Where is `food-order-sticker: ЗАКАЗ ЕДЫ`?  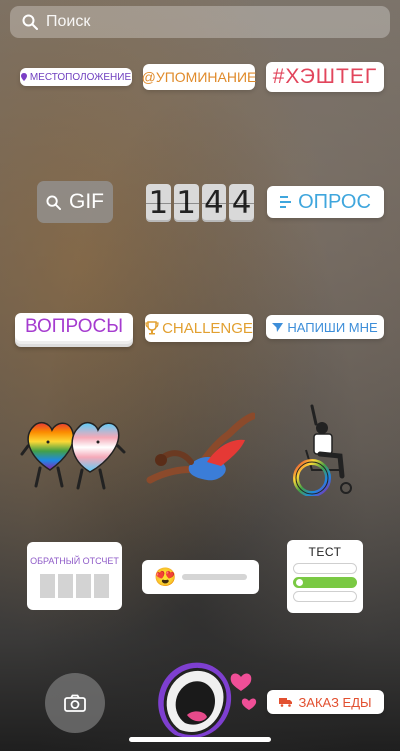 food-order-sticker: ЗАКАЗ ЕДЫ is located at coordinates (325, 702).